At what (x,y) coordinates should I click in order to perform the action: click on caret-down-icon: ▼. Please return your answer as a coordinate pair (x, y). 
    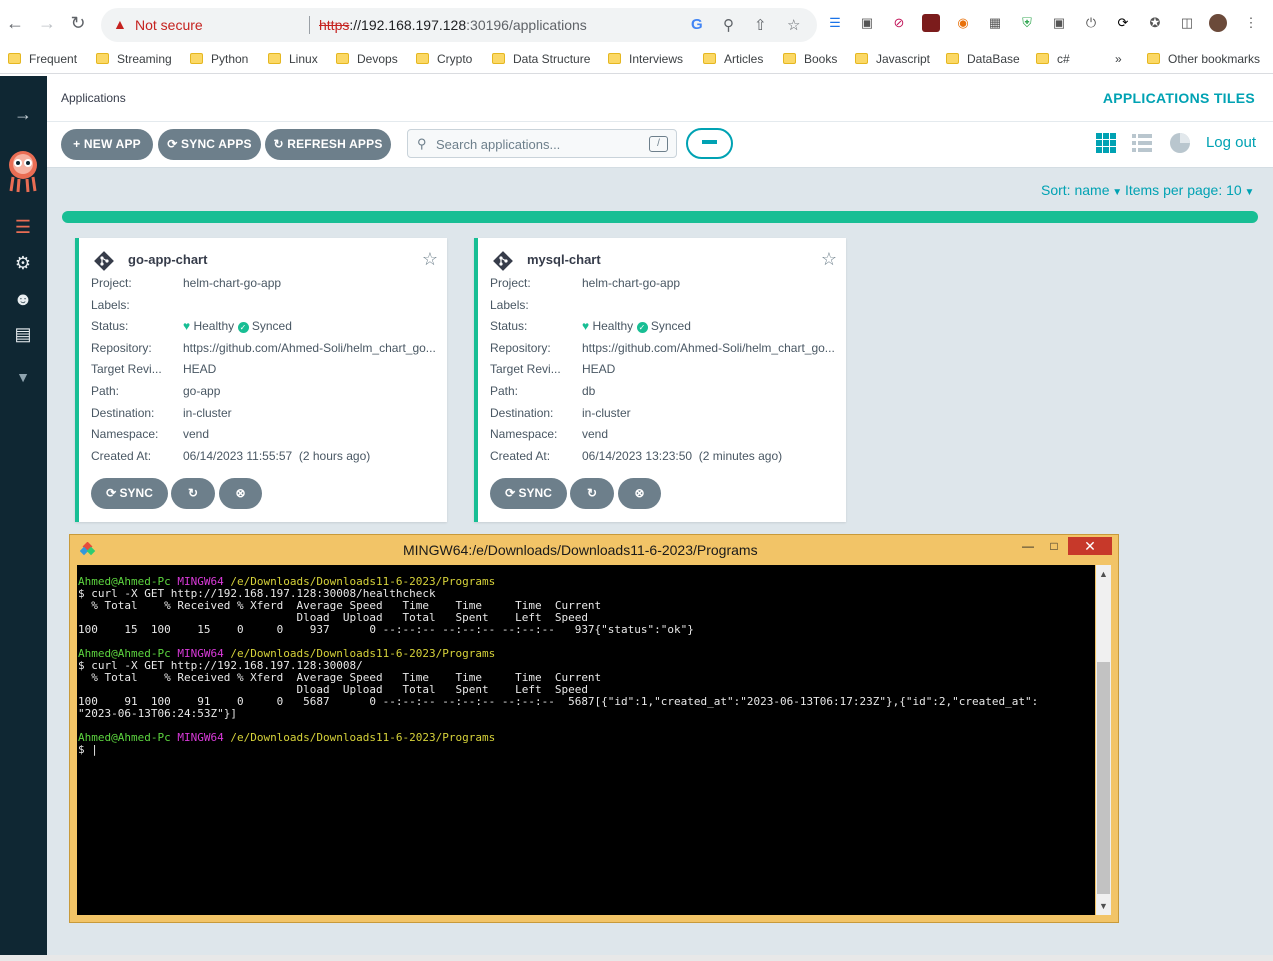
    Looking at the image, I should click on (1248, 192).